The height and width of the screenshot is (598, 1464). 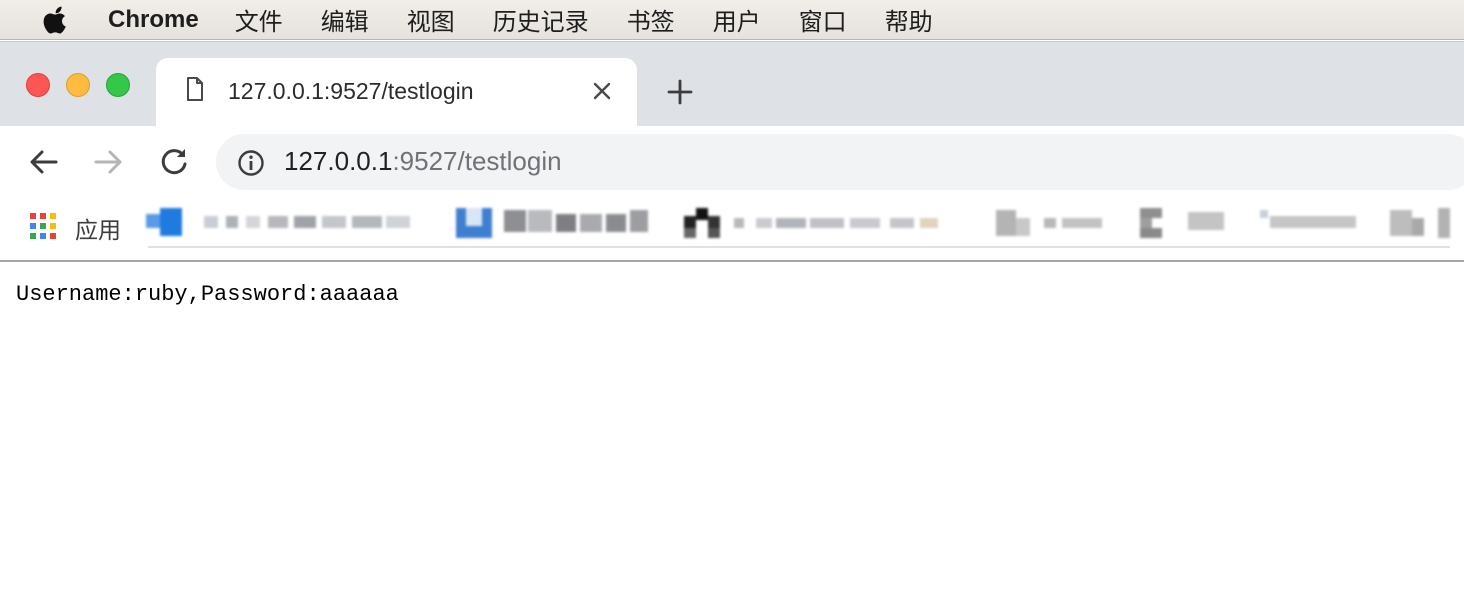 What do you see at coordinates (651, 19) in the screenshot?
I see `menu-bookmarks: 书签` at bounding box center [651, 19].